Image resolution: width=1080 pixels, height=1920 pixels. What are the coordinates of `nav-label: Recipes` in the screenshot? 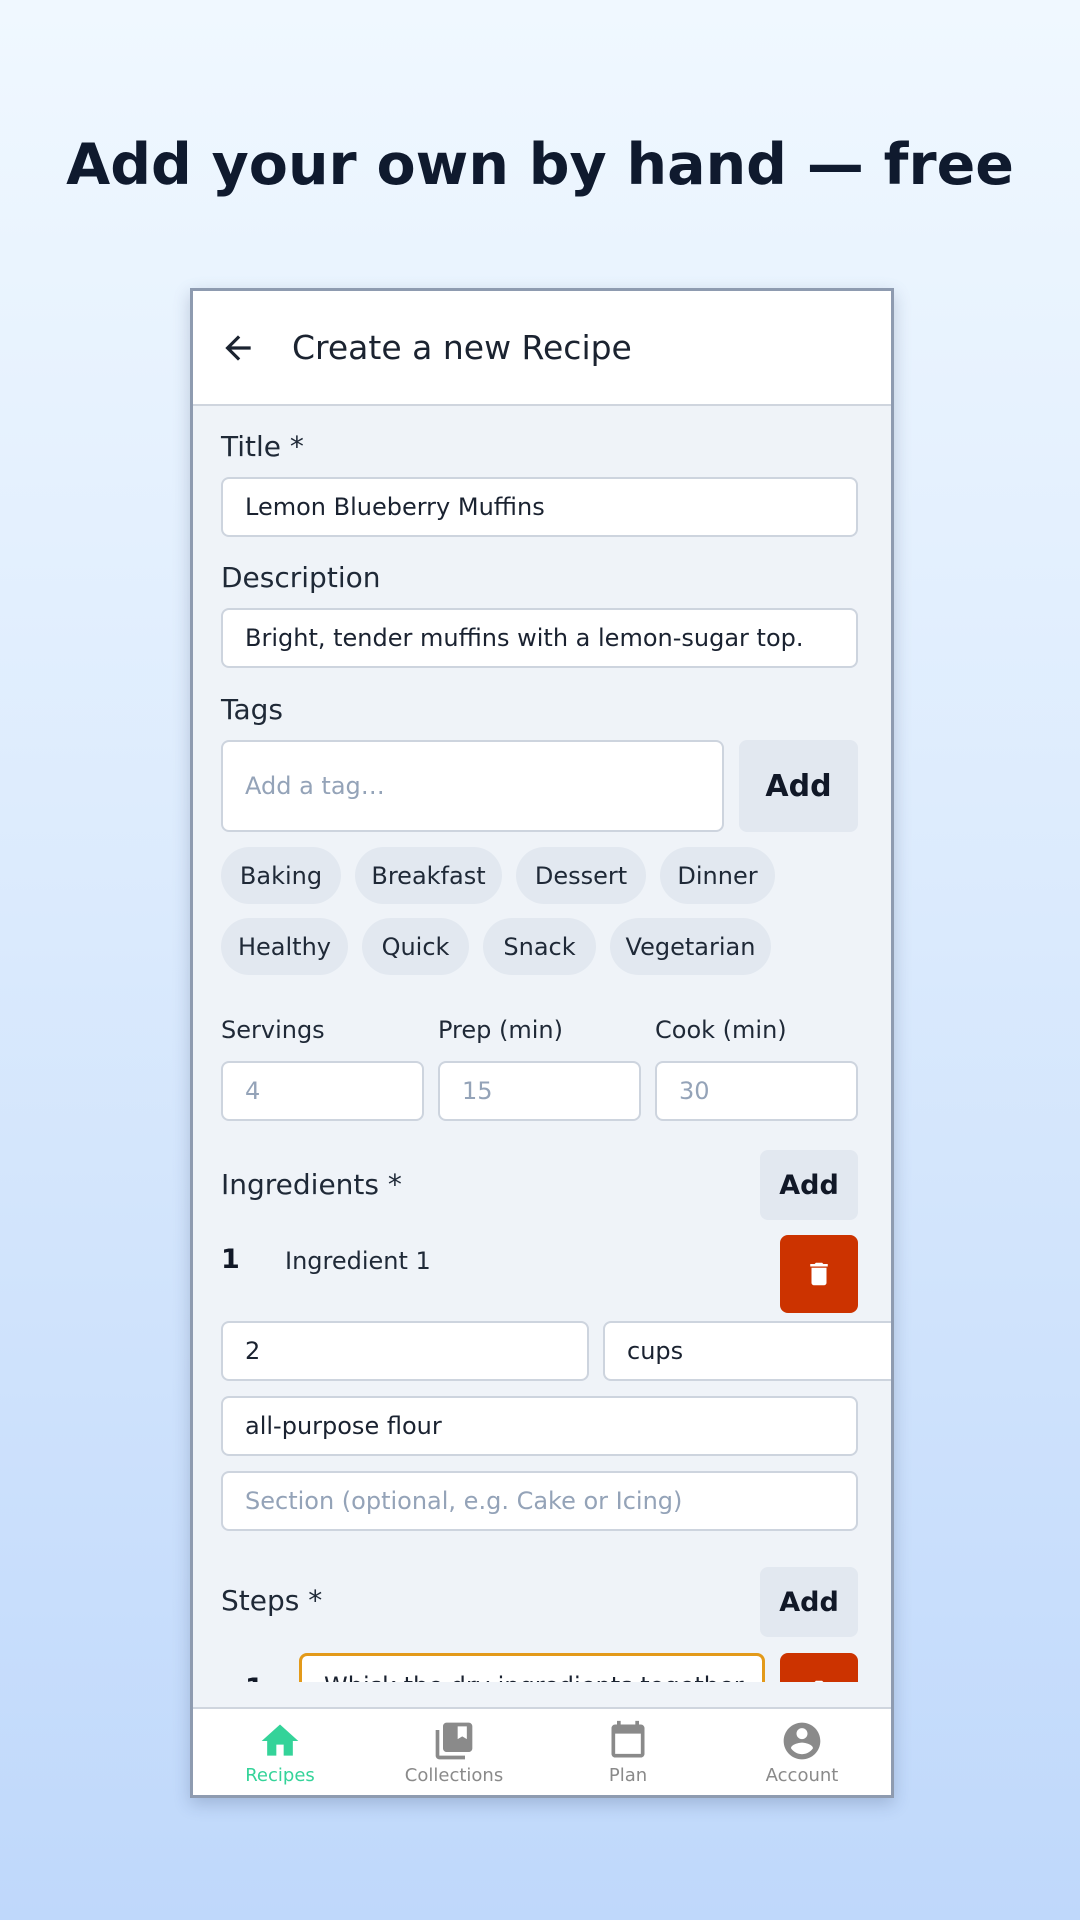 It's located at (280, 1775).